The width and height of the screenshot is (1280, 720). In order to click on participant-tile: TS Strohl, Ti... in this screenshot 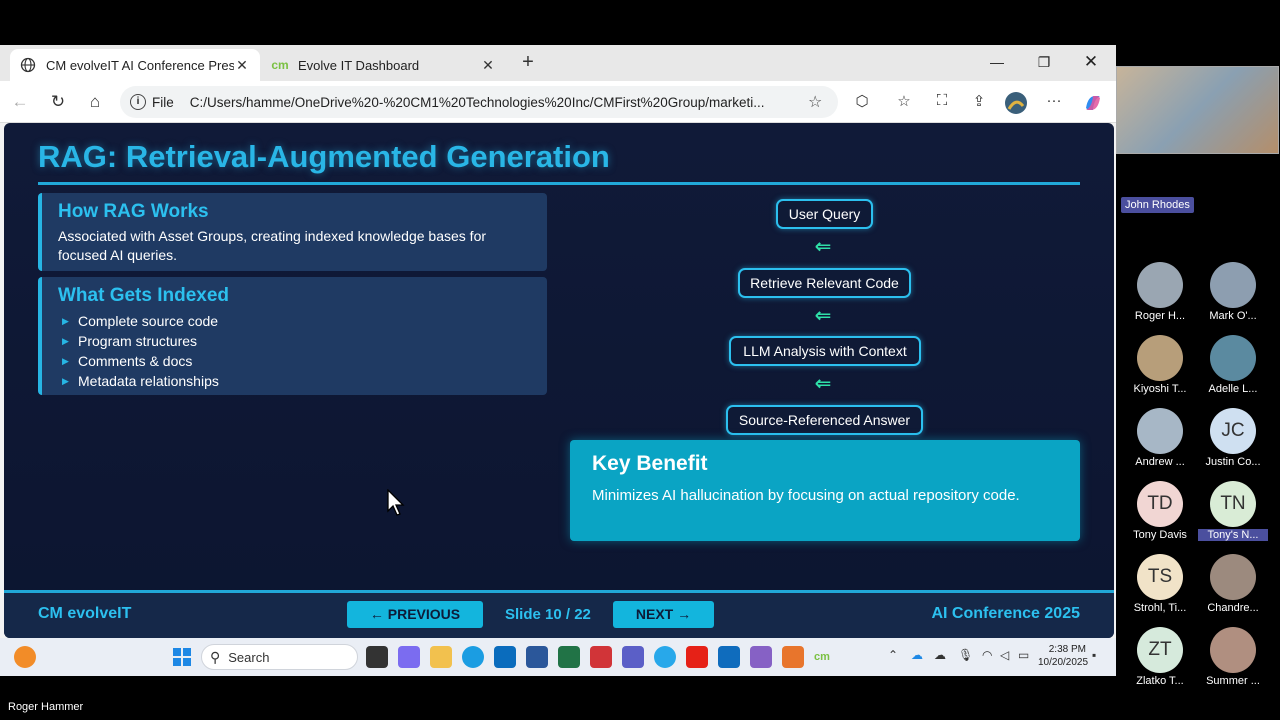, I will do `click(1160, 584)`.